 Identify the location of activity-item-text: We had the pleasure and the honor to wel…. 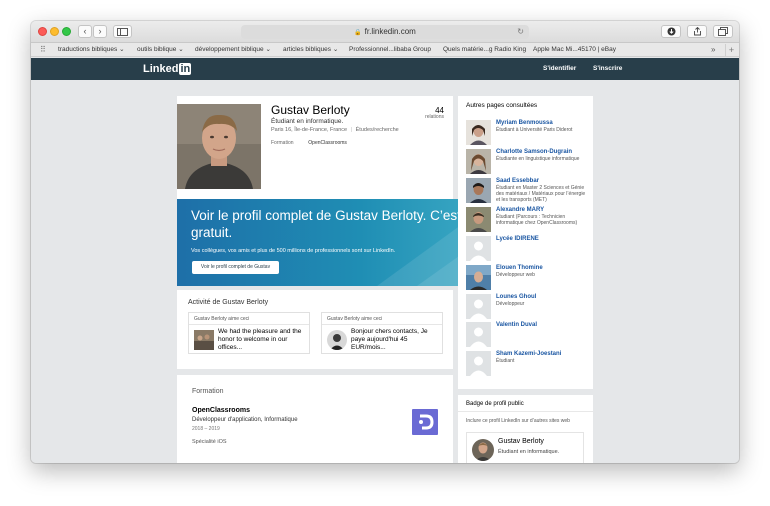
(260, 339).